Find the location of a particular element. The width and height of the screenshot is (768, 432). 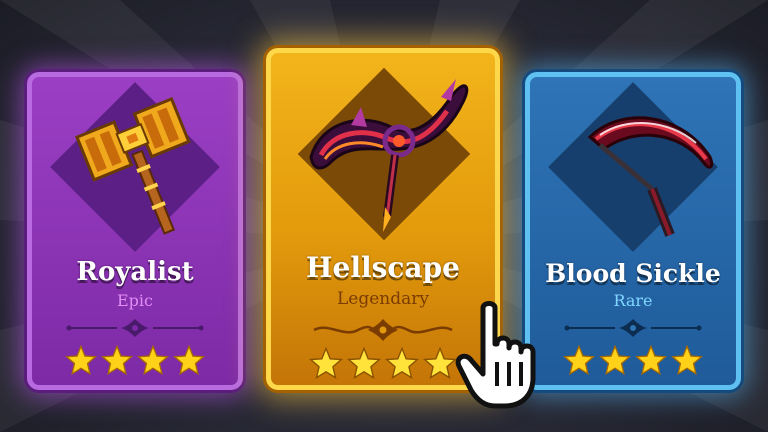

card-name: Blood Sickle is located at coordinates (633, 273).